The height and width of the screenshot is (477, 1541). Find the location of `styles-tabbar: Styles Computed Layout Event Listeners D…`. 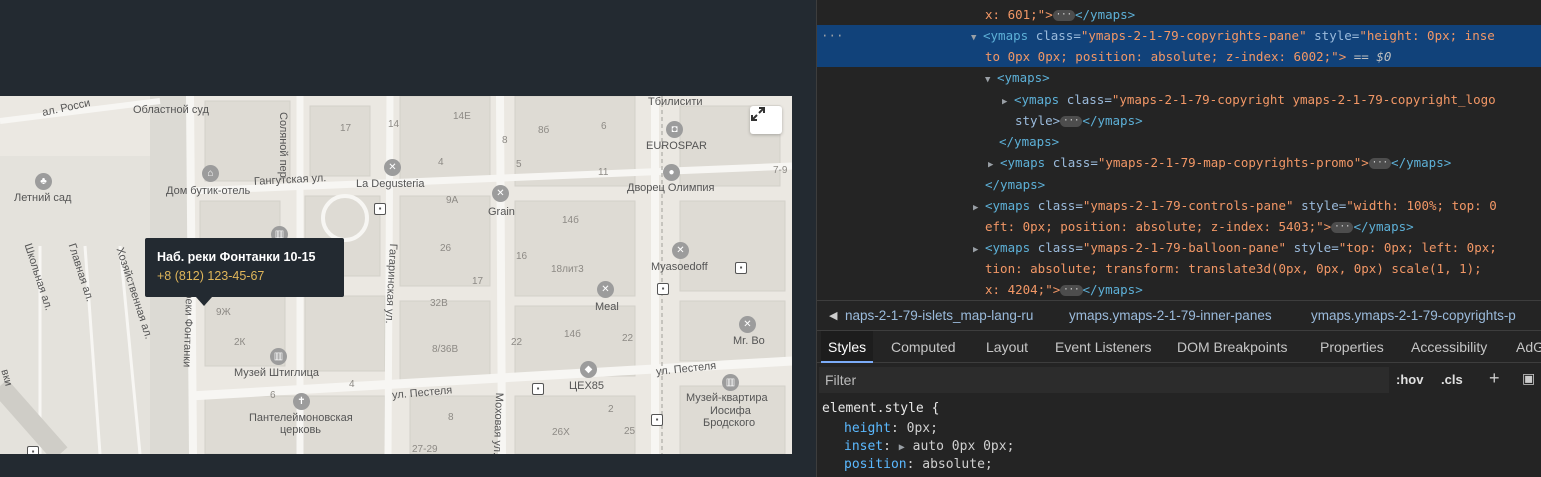

styles-tabbar: Styles Computed Layout Event Listeners D… is located at coordinates (1179, 347).